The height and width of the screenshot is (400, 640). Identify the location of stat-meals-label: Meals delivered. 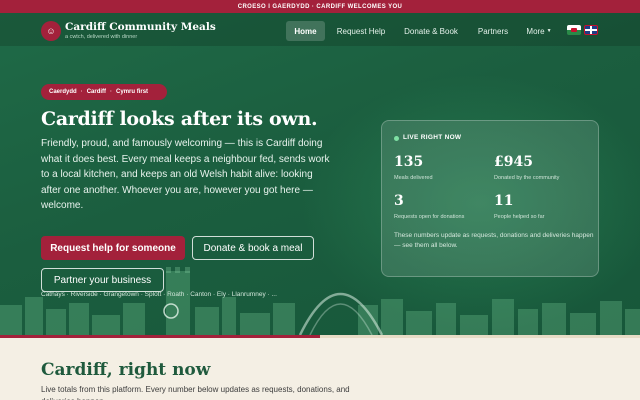
(413, 178).